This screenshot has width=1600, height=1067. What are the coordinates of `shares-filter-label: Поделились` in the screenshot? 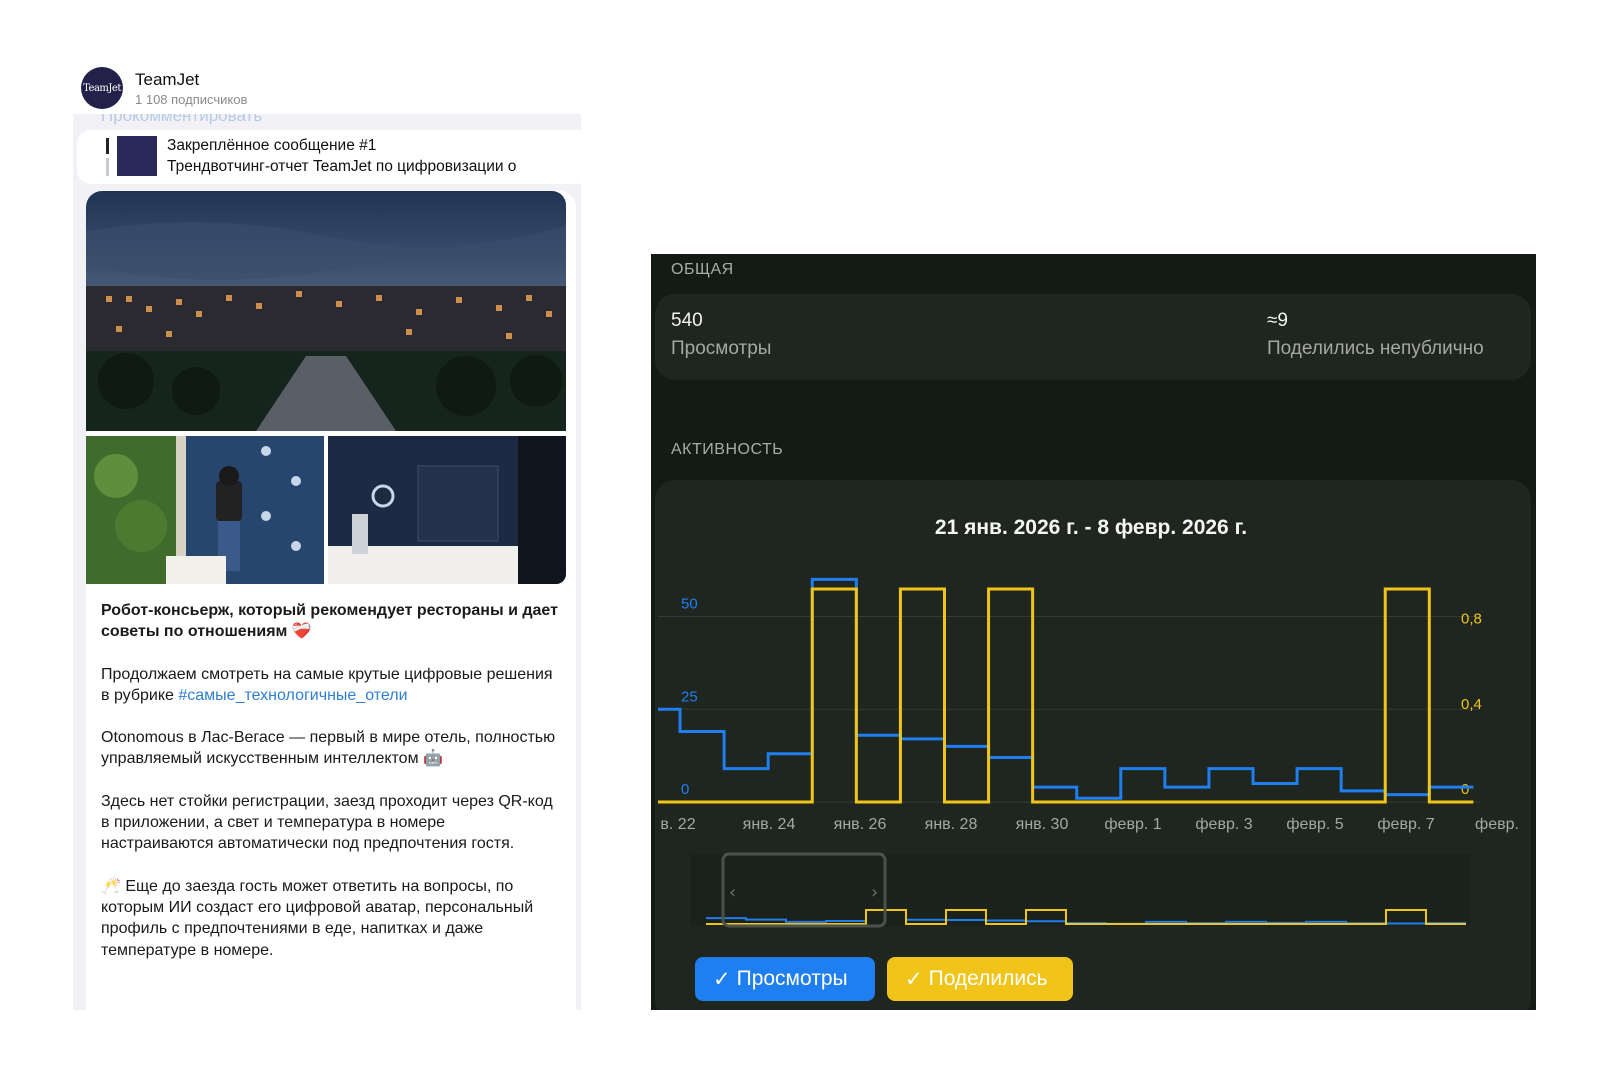 It's located at (988, 978).